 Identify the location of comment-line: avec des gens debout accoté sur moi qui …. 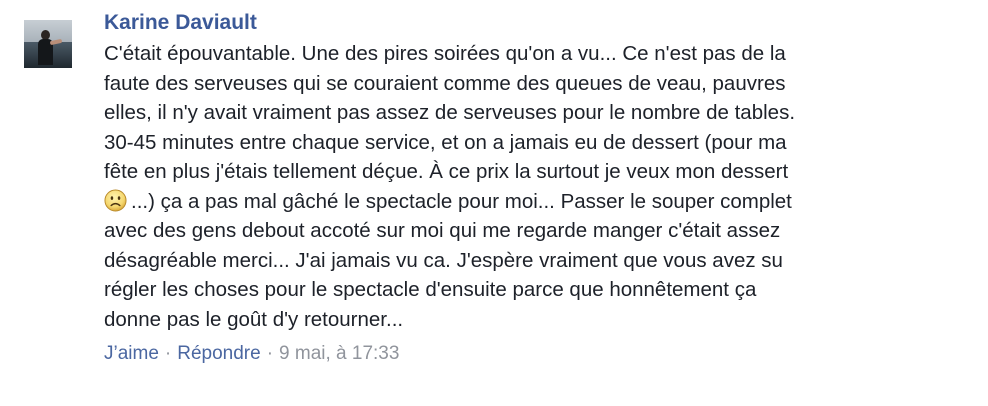
(529, 231).